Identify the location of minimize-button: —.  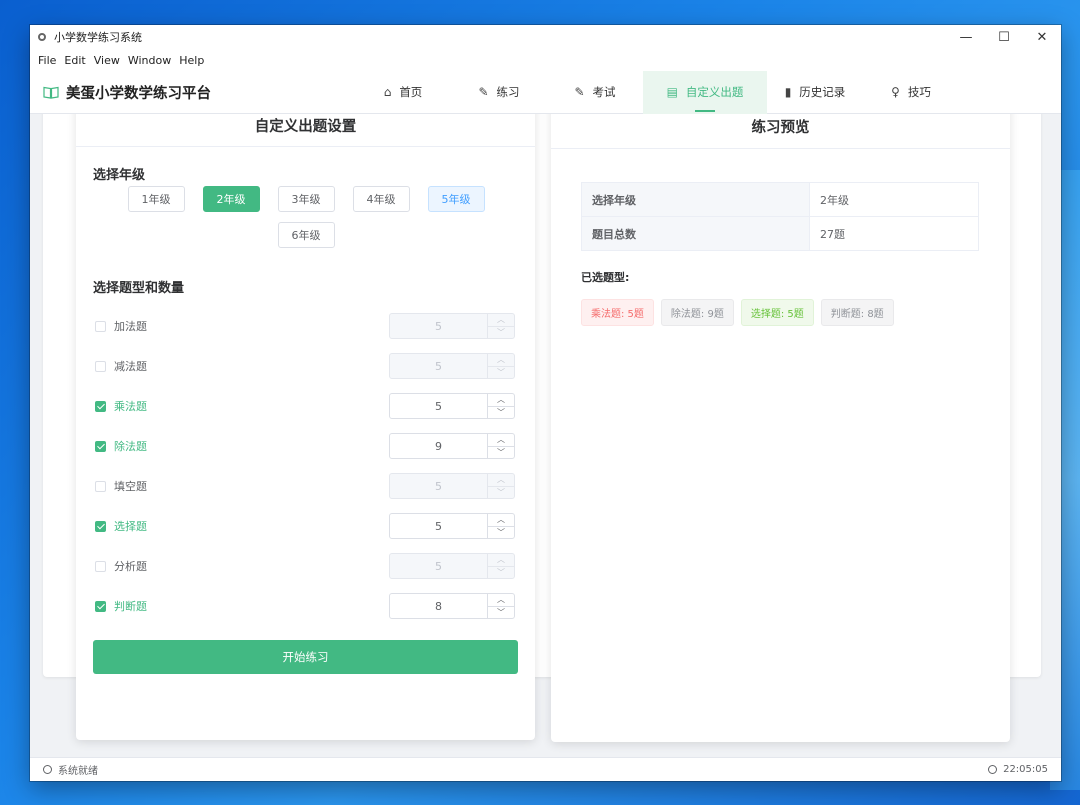
(966, 37).